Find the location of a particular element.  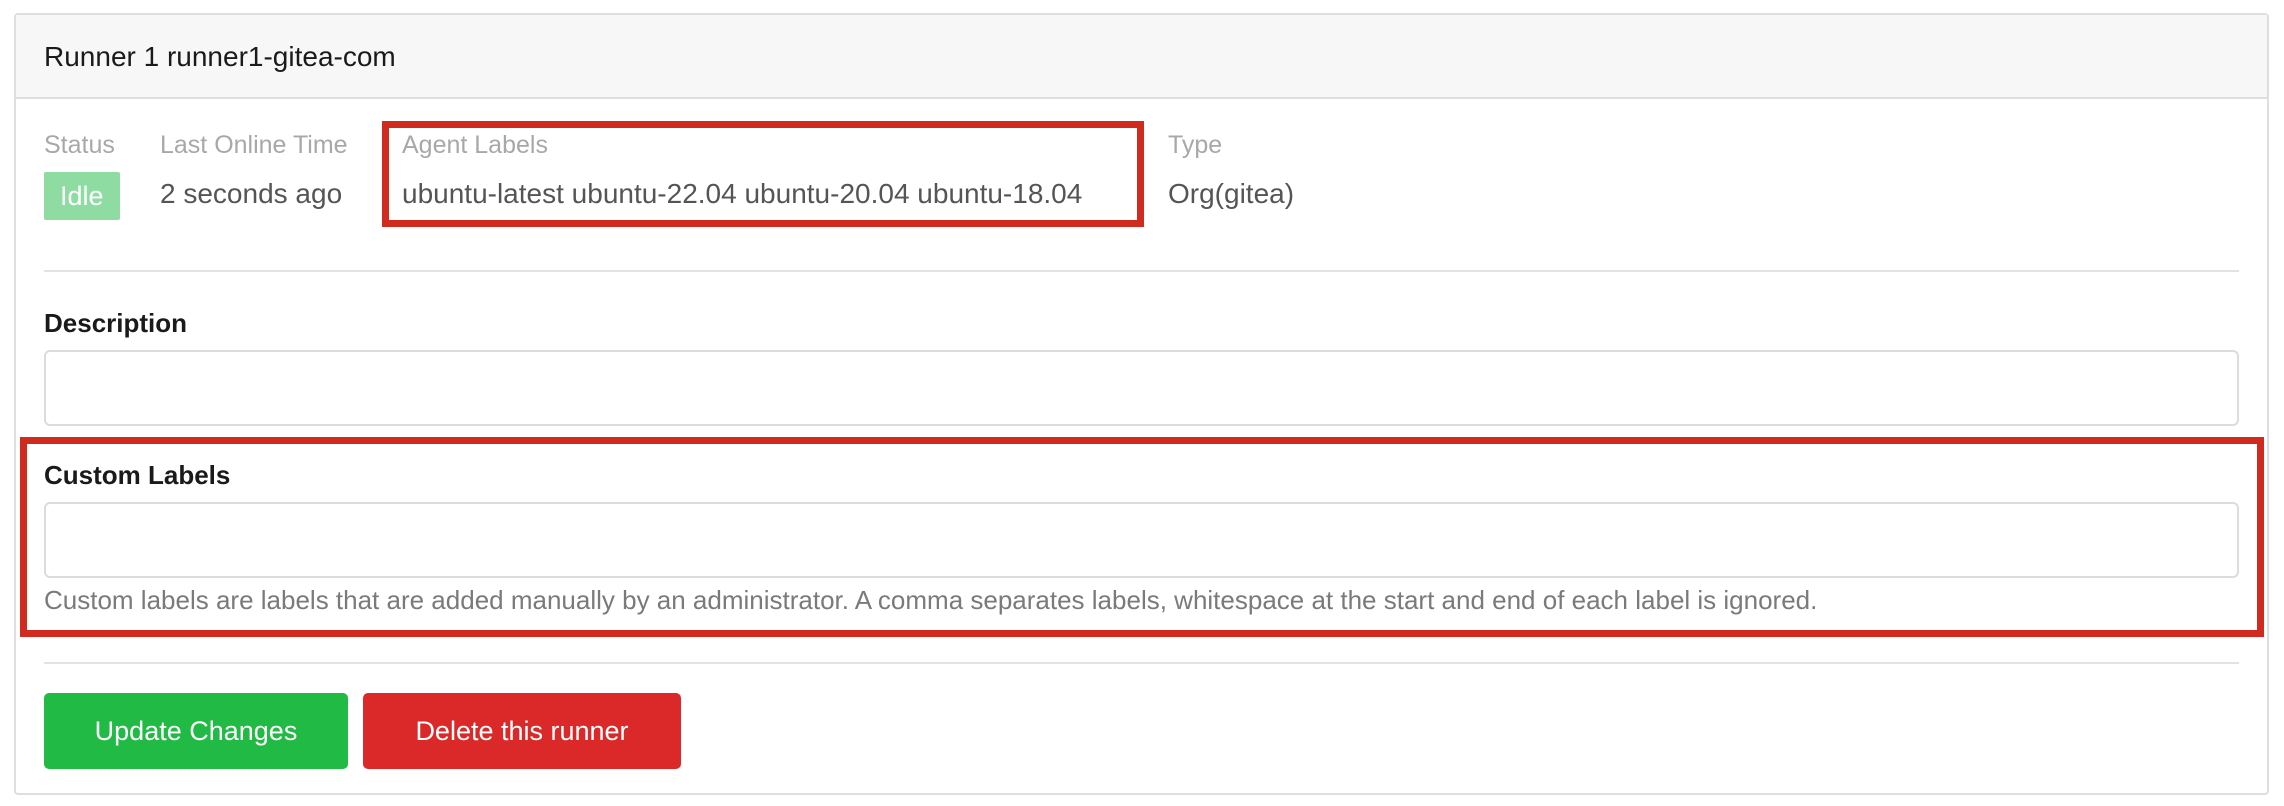

status-badge: Idle is located at coordinates (82, 196).